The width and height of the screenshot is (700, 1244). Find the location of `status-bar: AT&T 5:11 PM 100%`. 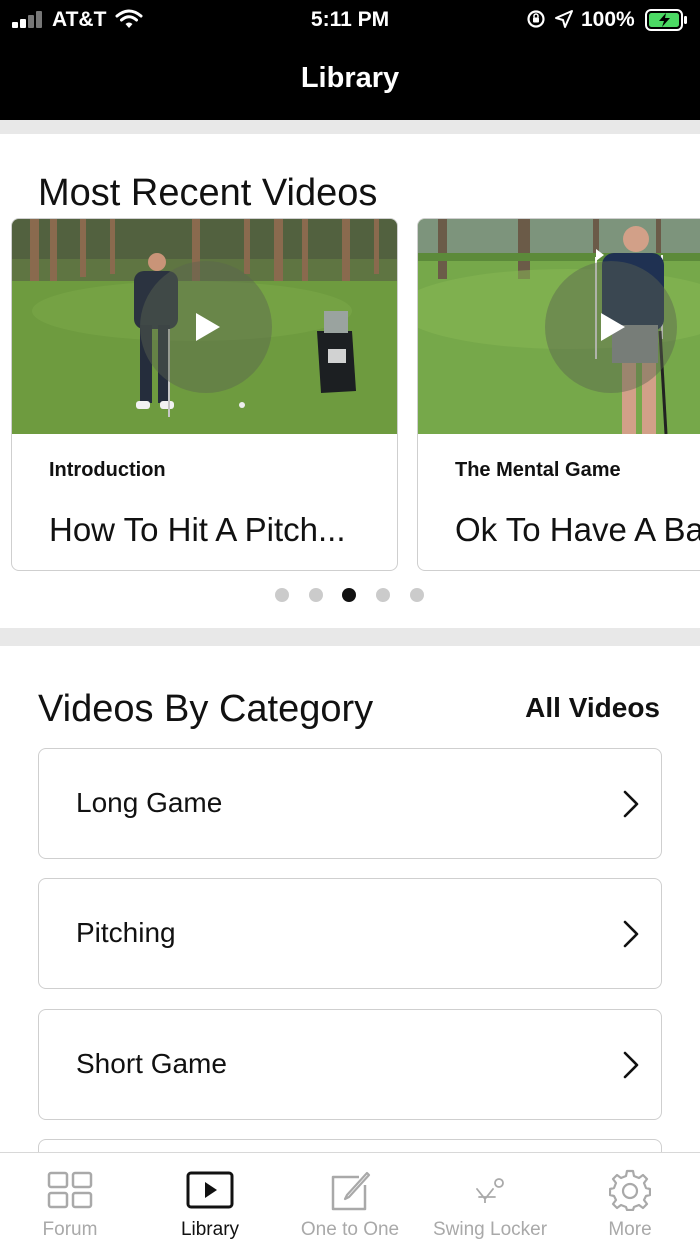

status-bar: AT&T 5:11 PM 100% is located at coordinates (350, 20).